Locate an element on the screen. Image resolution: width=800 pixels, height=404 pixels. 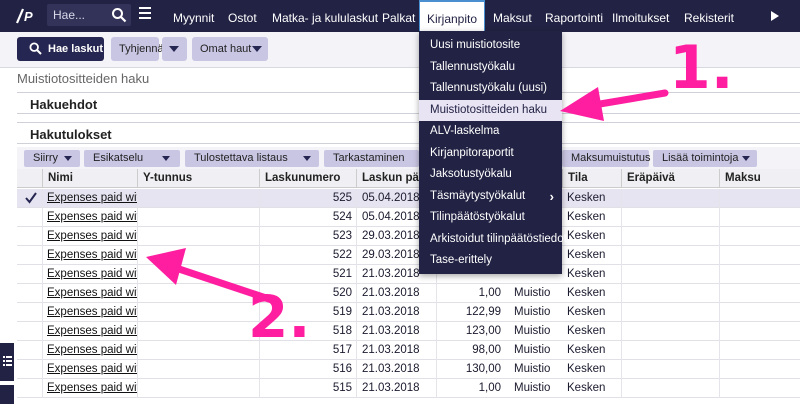
annotation-label-2: 2. is located at coordinates (279, 317).